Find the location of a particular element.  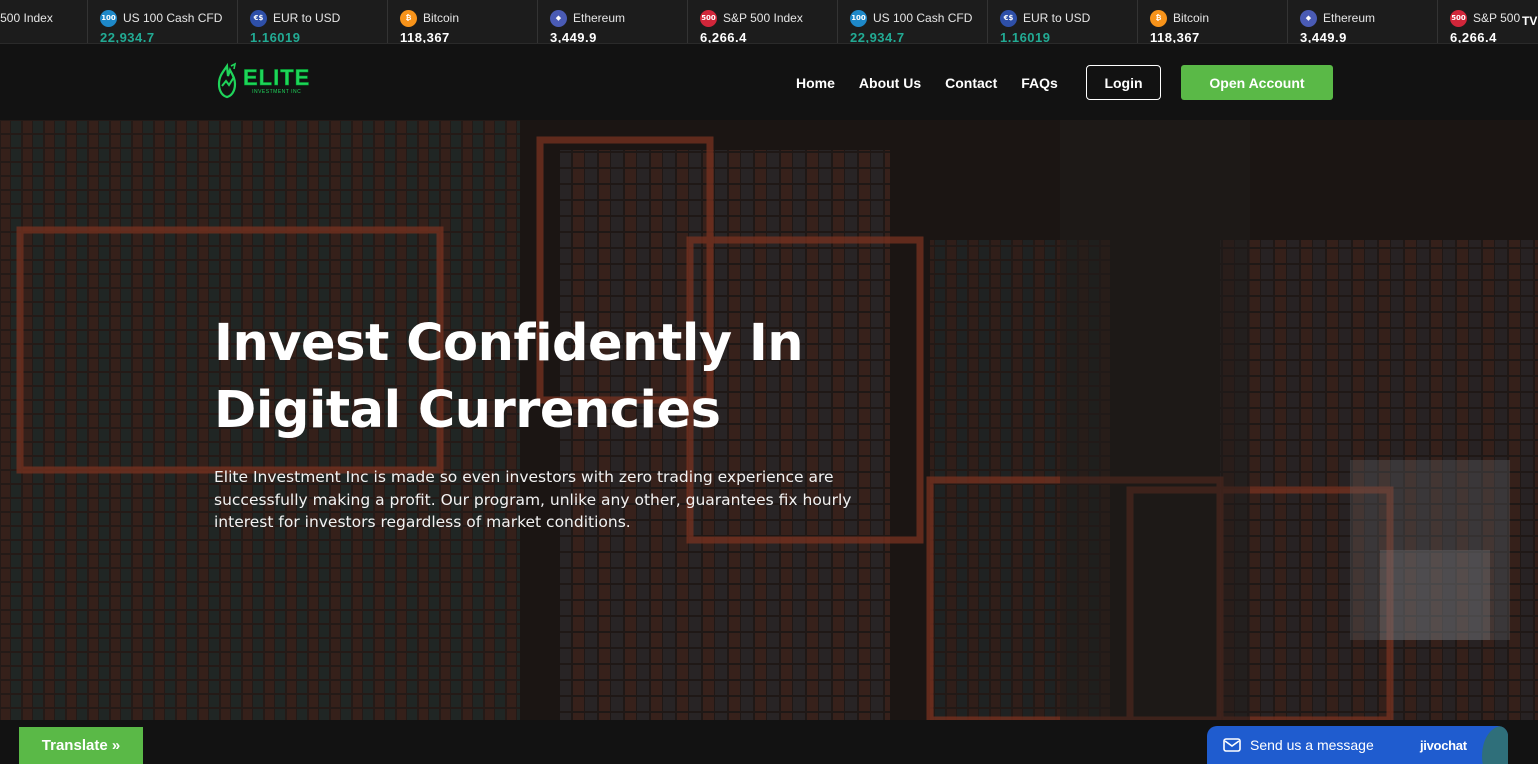

chat-widget: Send us a message jivochat is located at coordinates (1357, 745).